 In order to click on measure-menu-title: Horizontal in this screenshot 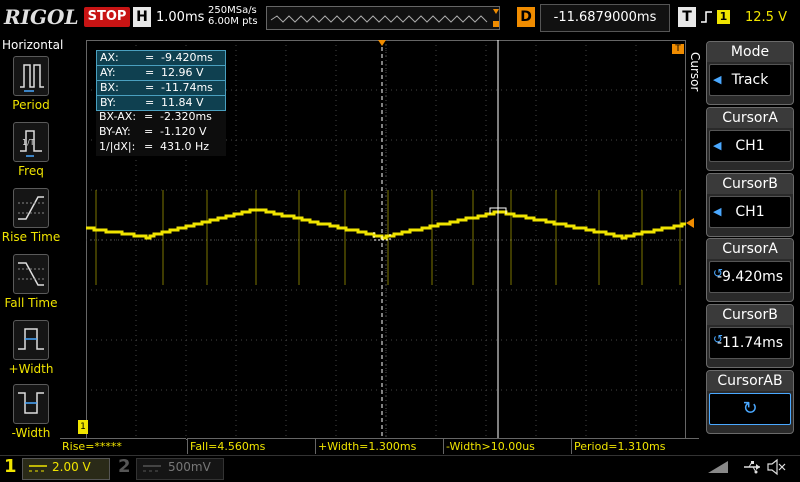, I will do `click(33, 45)`.